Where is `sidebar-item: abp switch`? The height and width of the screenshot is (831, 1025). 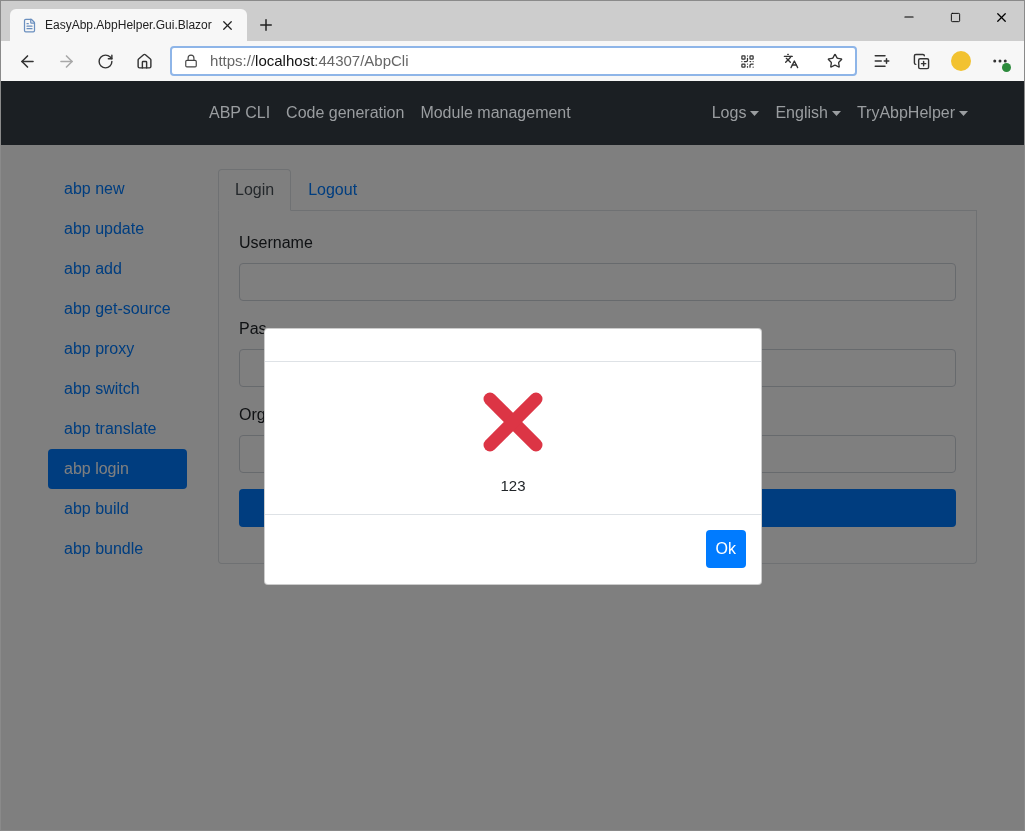
sidebar-item: abp switch is located at coordinates (117, 389).